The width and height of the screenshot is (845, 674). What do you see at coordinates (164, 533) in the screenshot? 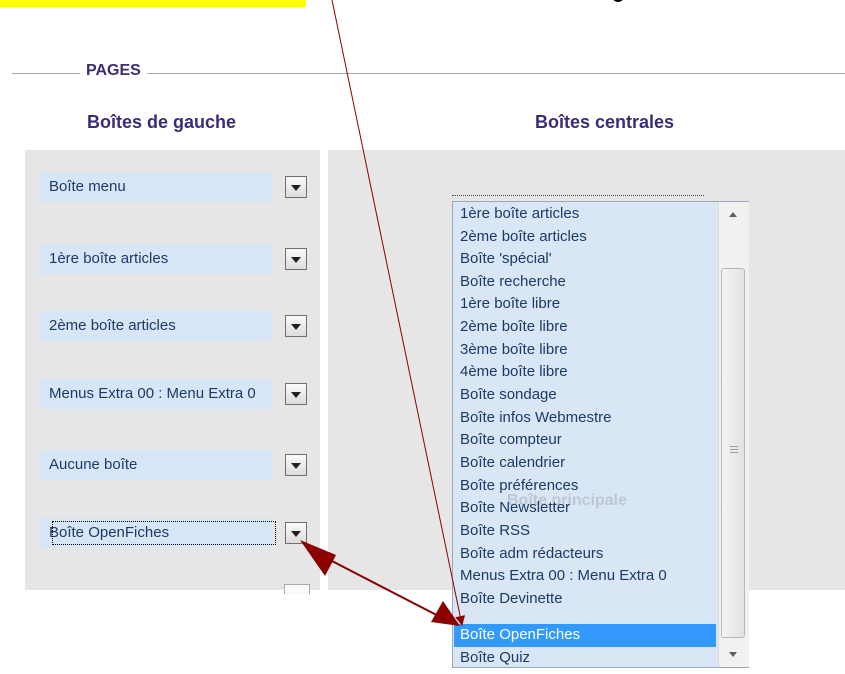
I see `select-value: Boîte OpenFiches` at bounding box center [164, 533].